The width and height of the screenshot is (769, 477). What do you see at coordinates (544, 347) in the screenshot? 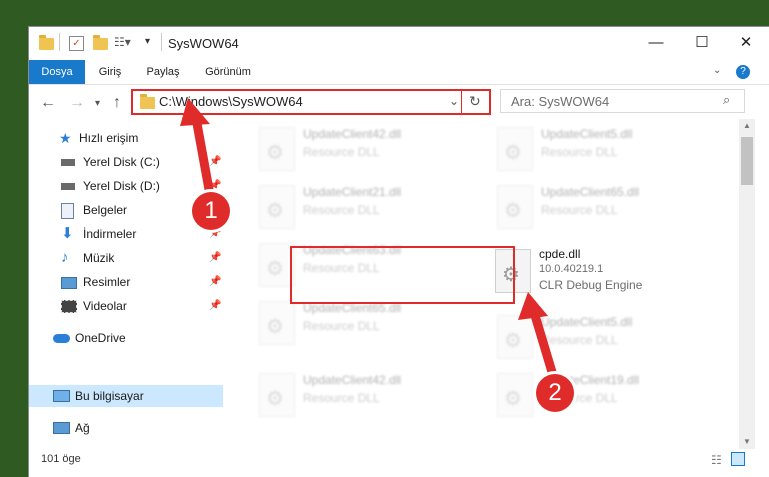
I see `arrow-2-shaft` at bounding box center [544, 347].